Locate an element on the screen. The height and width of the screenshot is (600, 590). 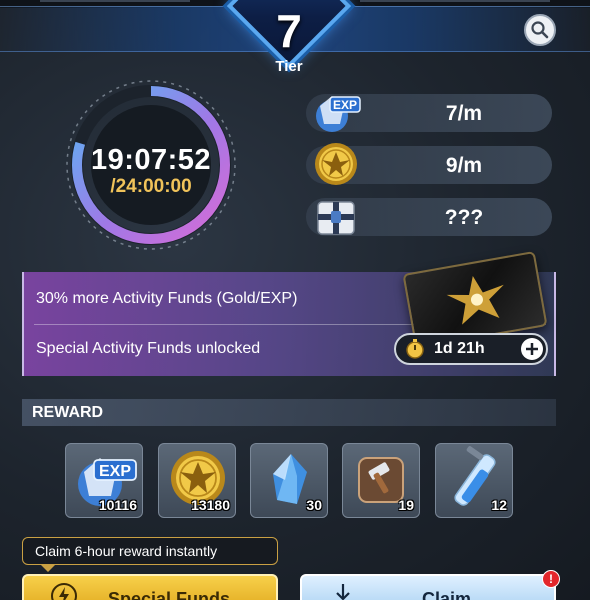
rate-row-gold: 9/m is located at coordinates (429, 164).